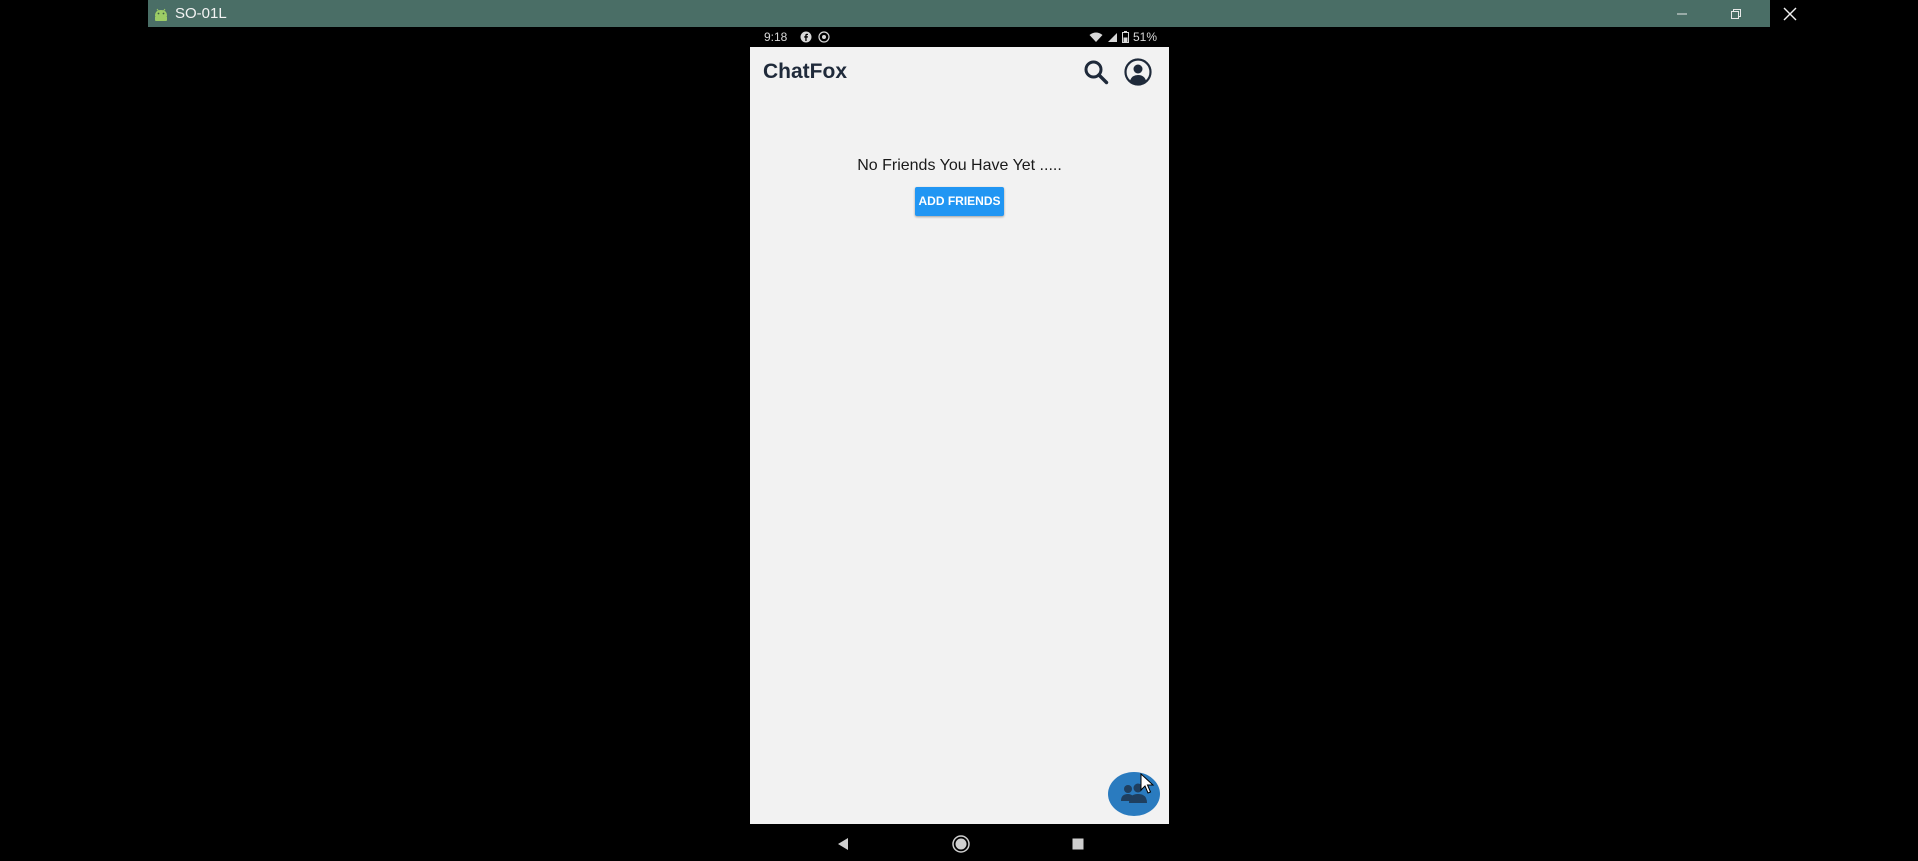 The width and height of the screenshot is (1918, 861). I want to click on search-icon, so click(1096, 72).